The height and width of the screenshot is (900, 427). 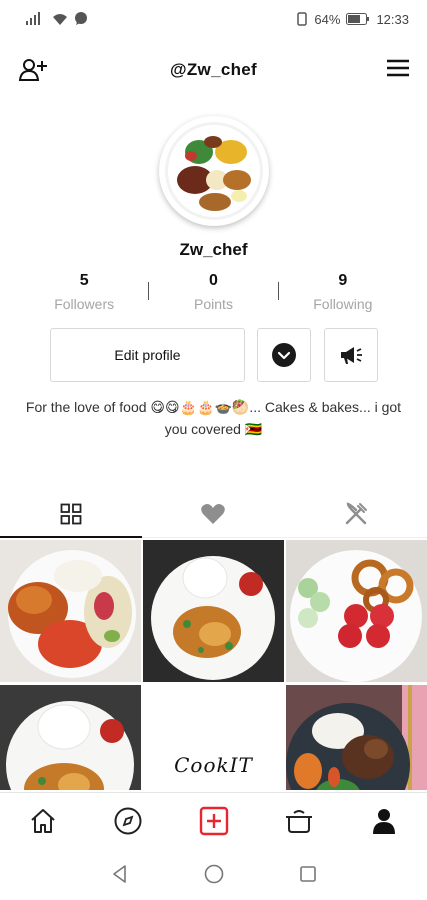 What do you see at coordinates (213, 304) in the screenshot?
I see `points-label: Points` at bounding box center [213, 304].